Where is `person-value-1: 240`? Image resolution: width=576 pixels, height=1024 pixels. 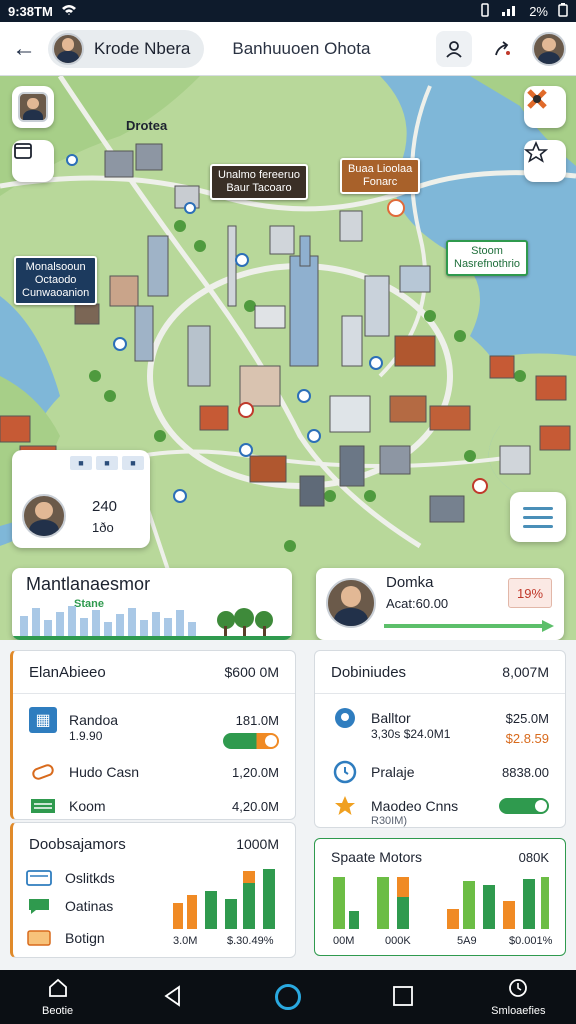 person-value-1: 240 is located at coordinates (105, 506).